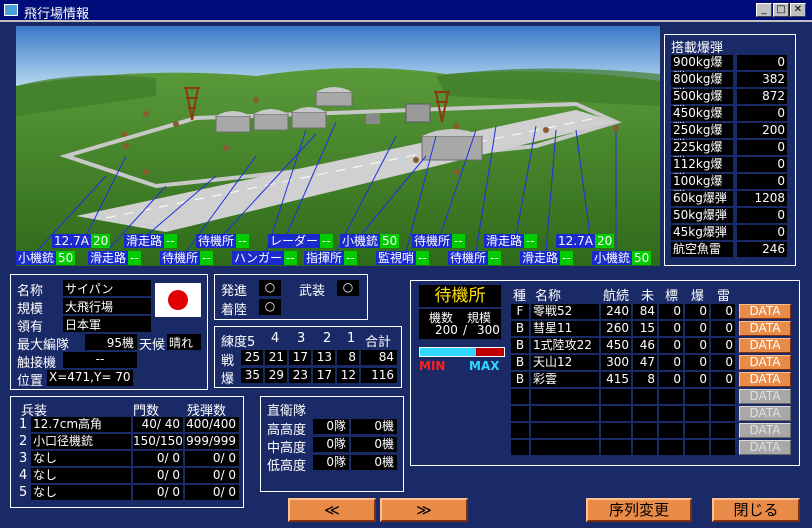 This screenshot has width=812, height=528. I want to click on arms-count: 150/150, so click(158, 441).